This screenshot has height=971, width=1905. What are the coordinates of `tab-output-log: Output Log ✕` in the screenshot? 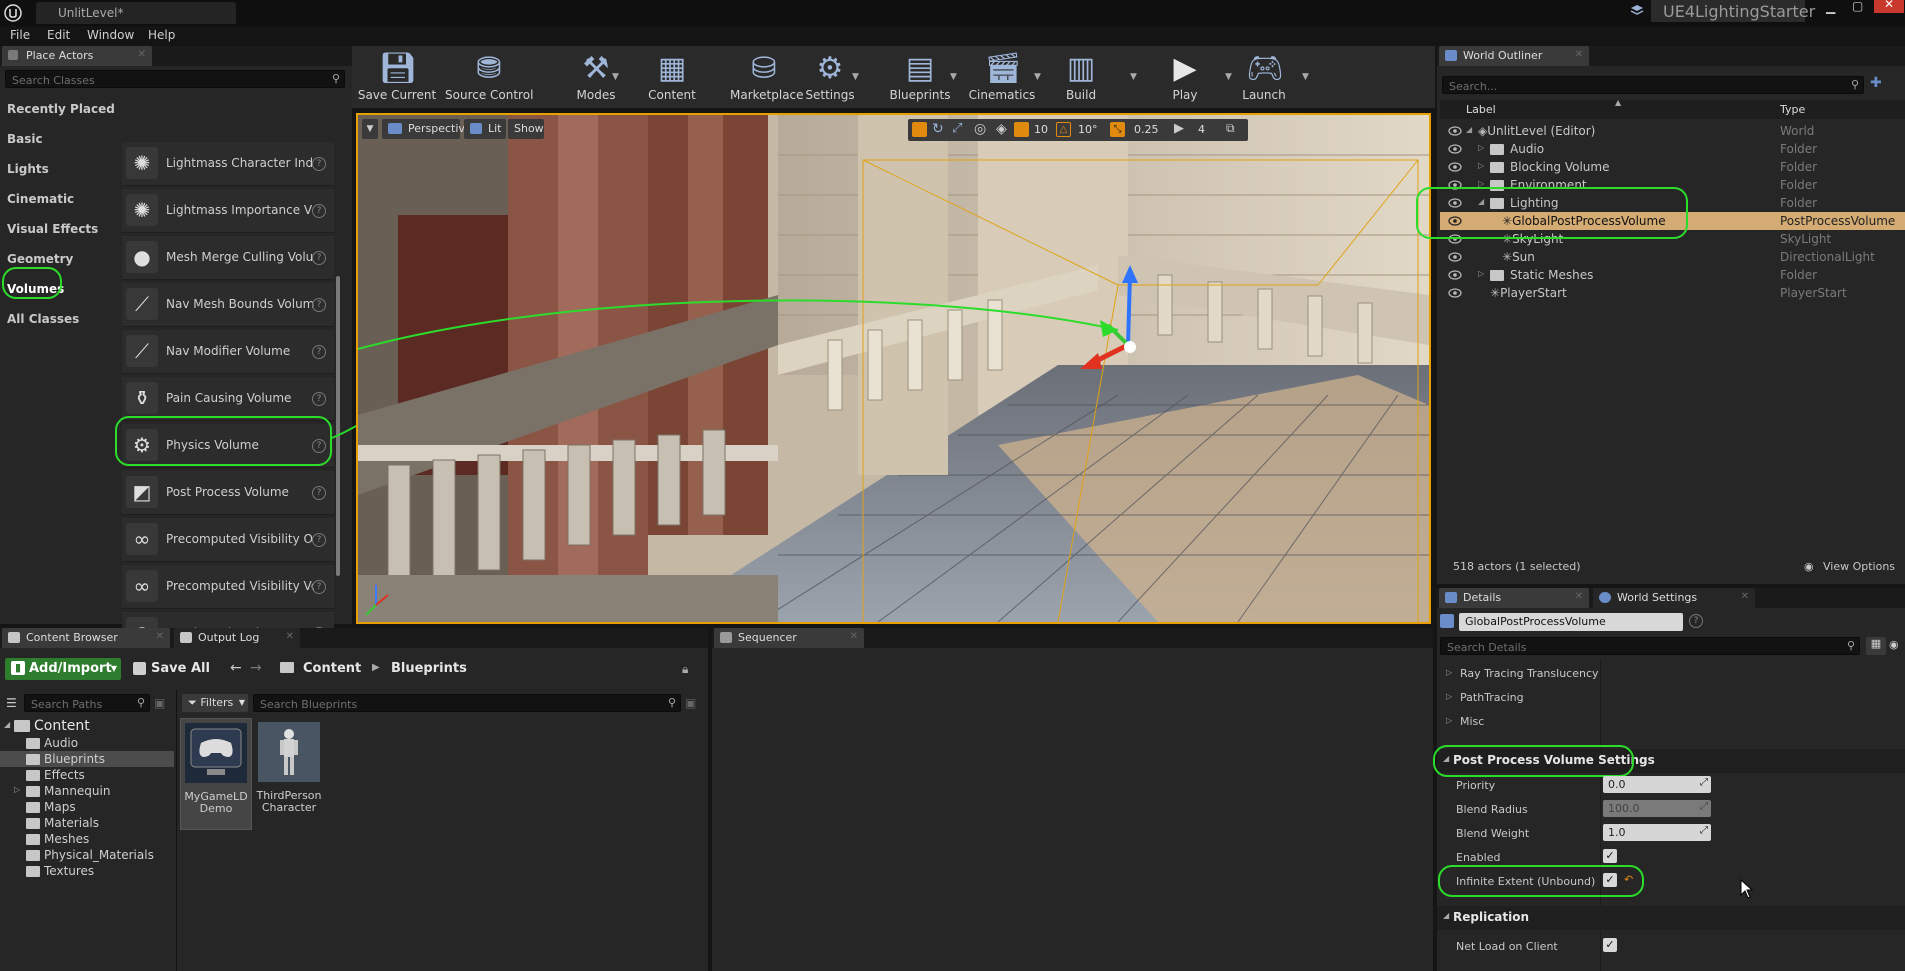 It's located at (237, 638).